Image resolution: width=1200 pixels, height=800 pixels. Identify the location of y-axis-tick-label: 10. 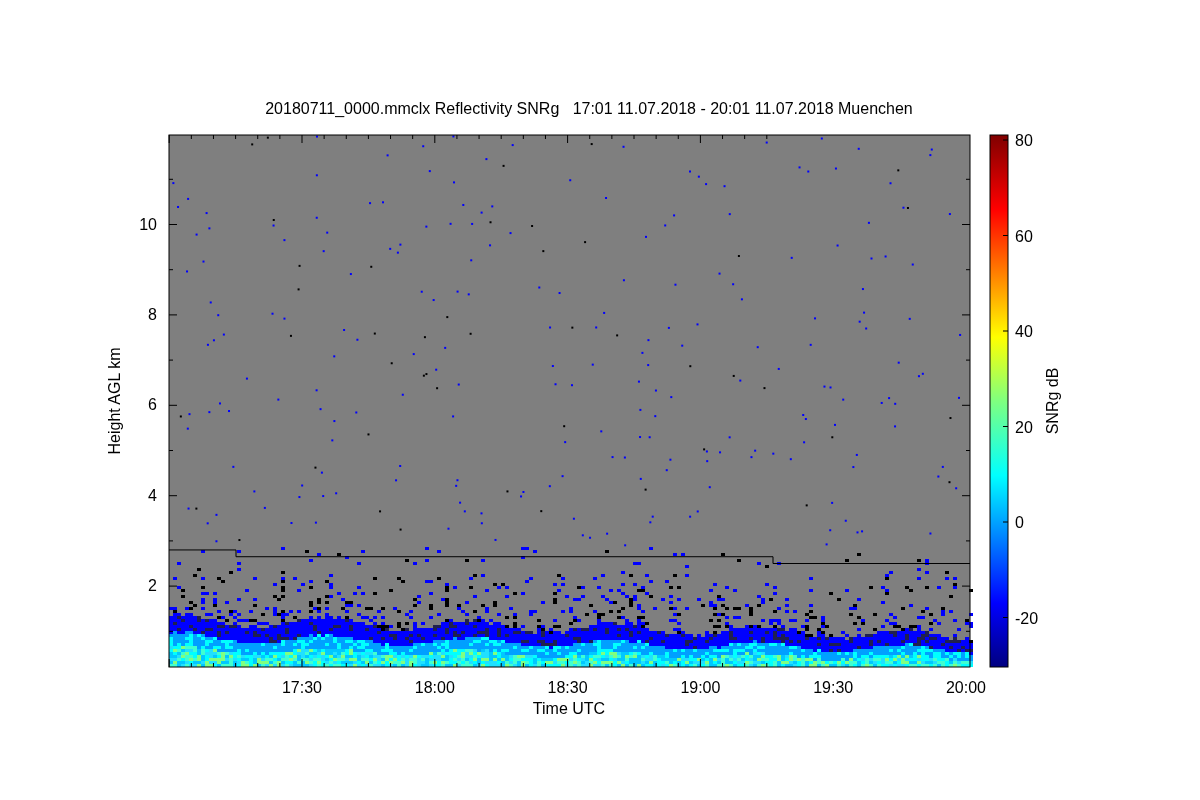
(148, 224).